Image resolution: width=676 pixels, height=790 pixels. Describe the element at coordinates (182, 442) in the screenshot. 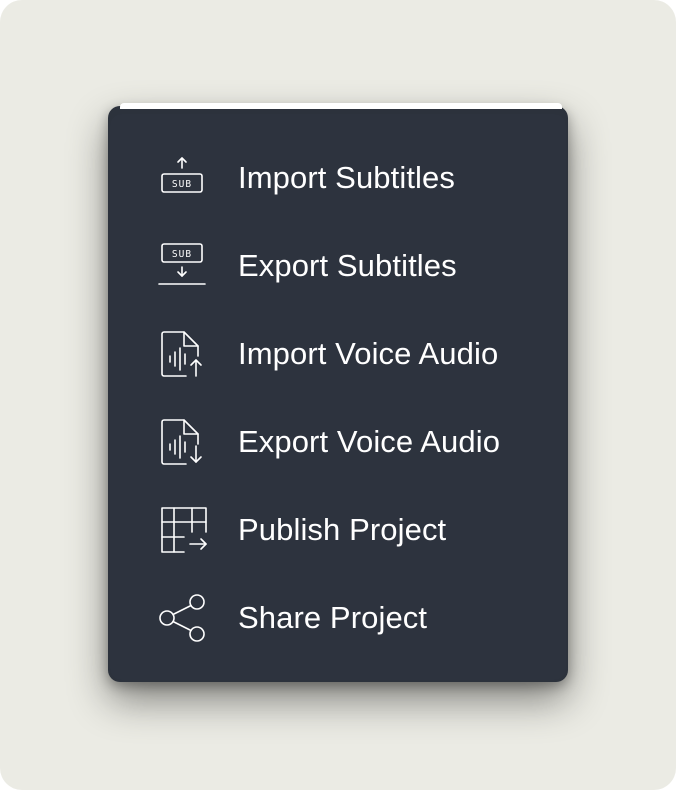

I see `export-audio-icon` at that location.